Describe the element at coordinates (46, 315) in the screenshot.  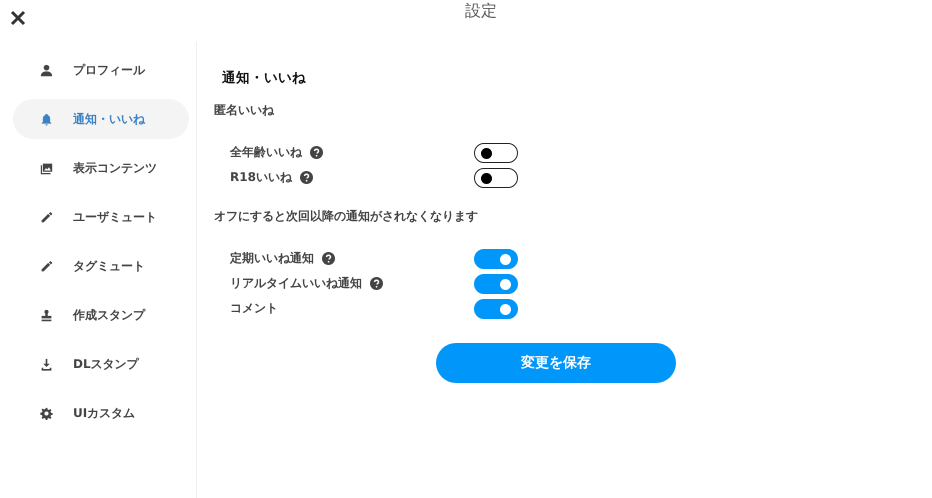
I see `stamp-icon` at that location.